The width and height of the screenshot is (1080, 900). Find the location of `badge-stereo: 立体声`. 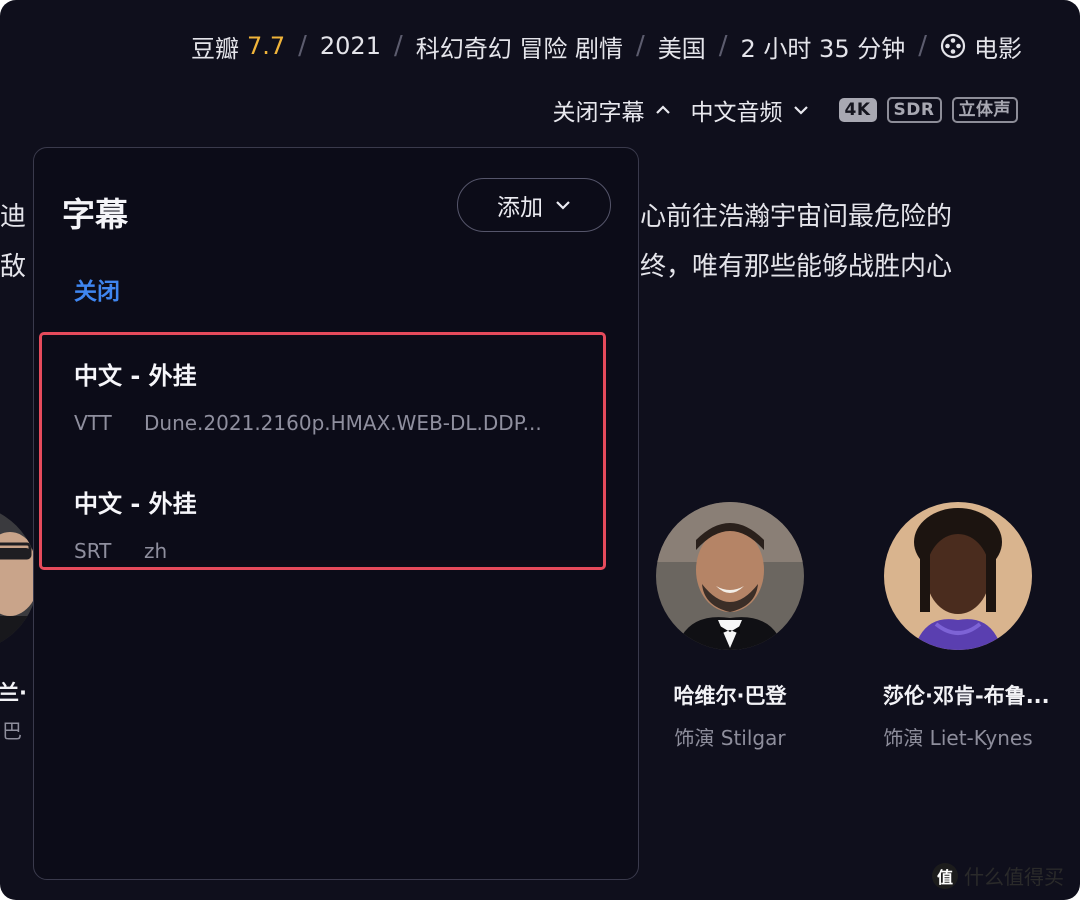

badge-stereo: 立体声 is located at coordinates (984, 110).